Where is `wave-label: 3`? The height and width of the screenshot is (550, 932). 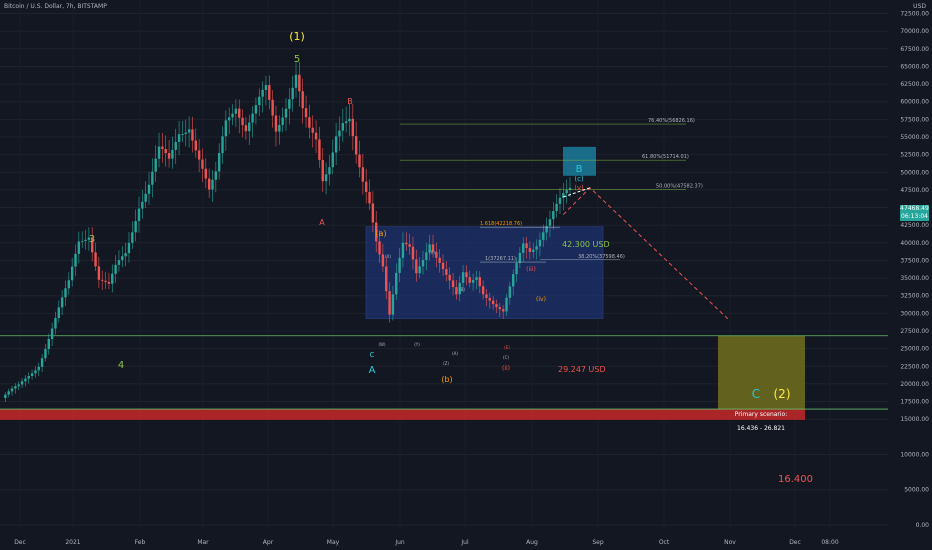 wave-label: 3 is located at coordinates (92, 239).